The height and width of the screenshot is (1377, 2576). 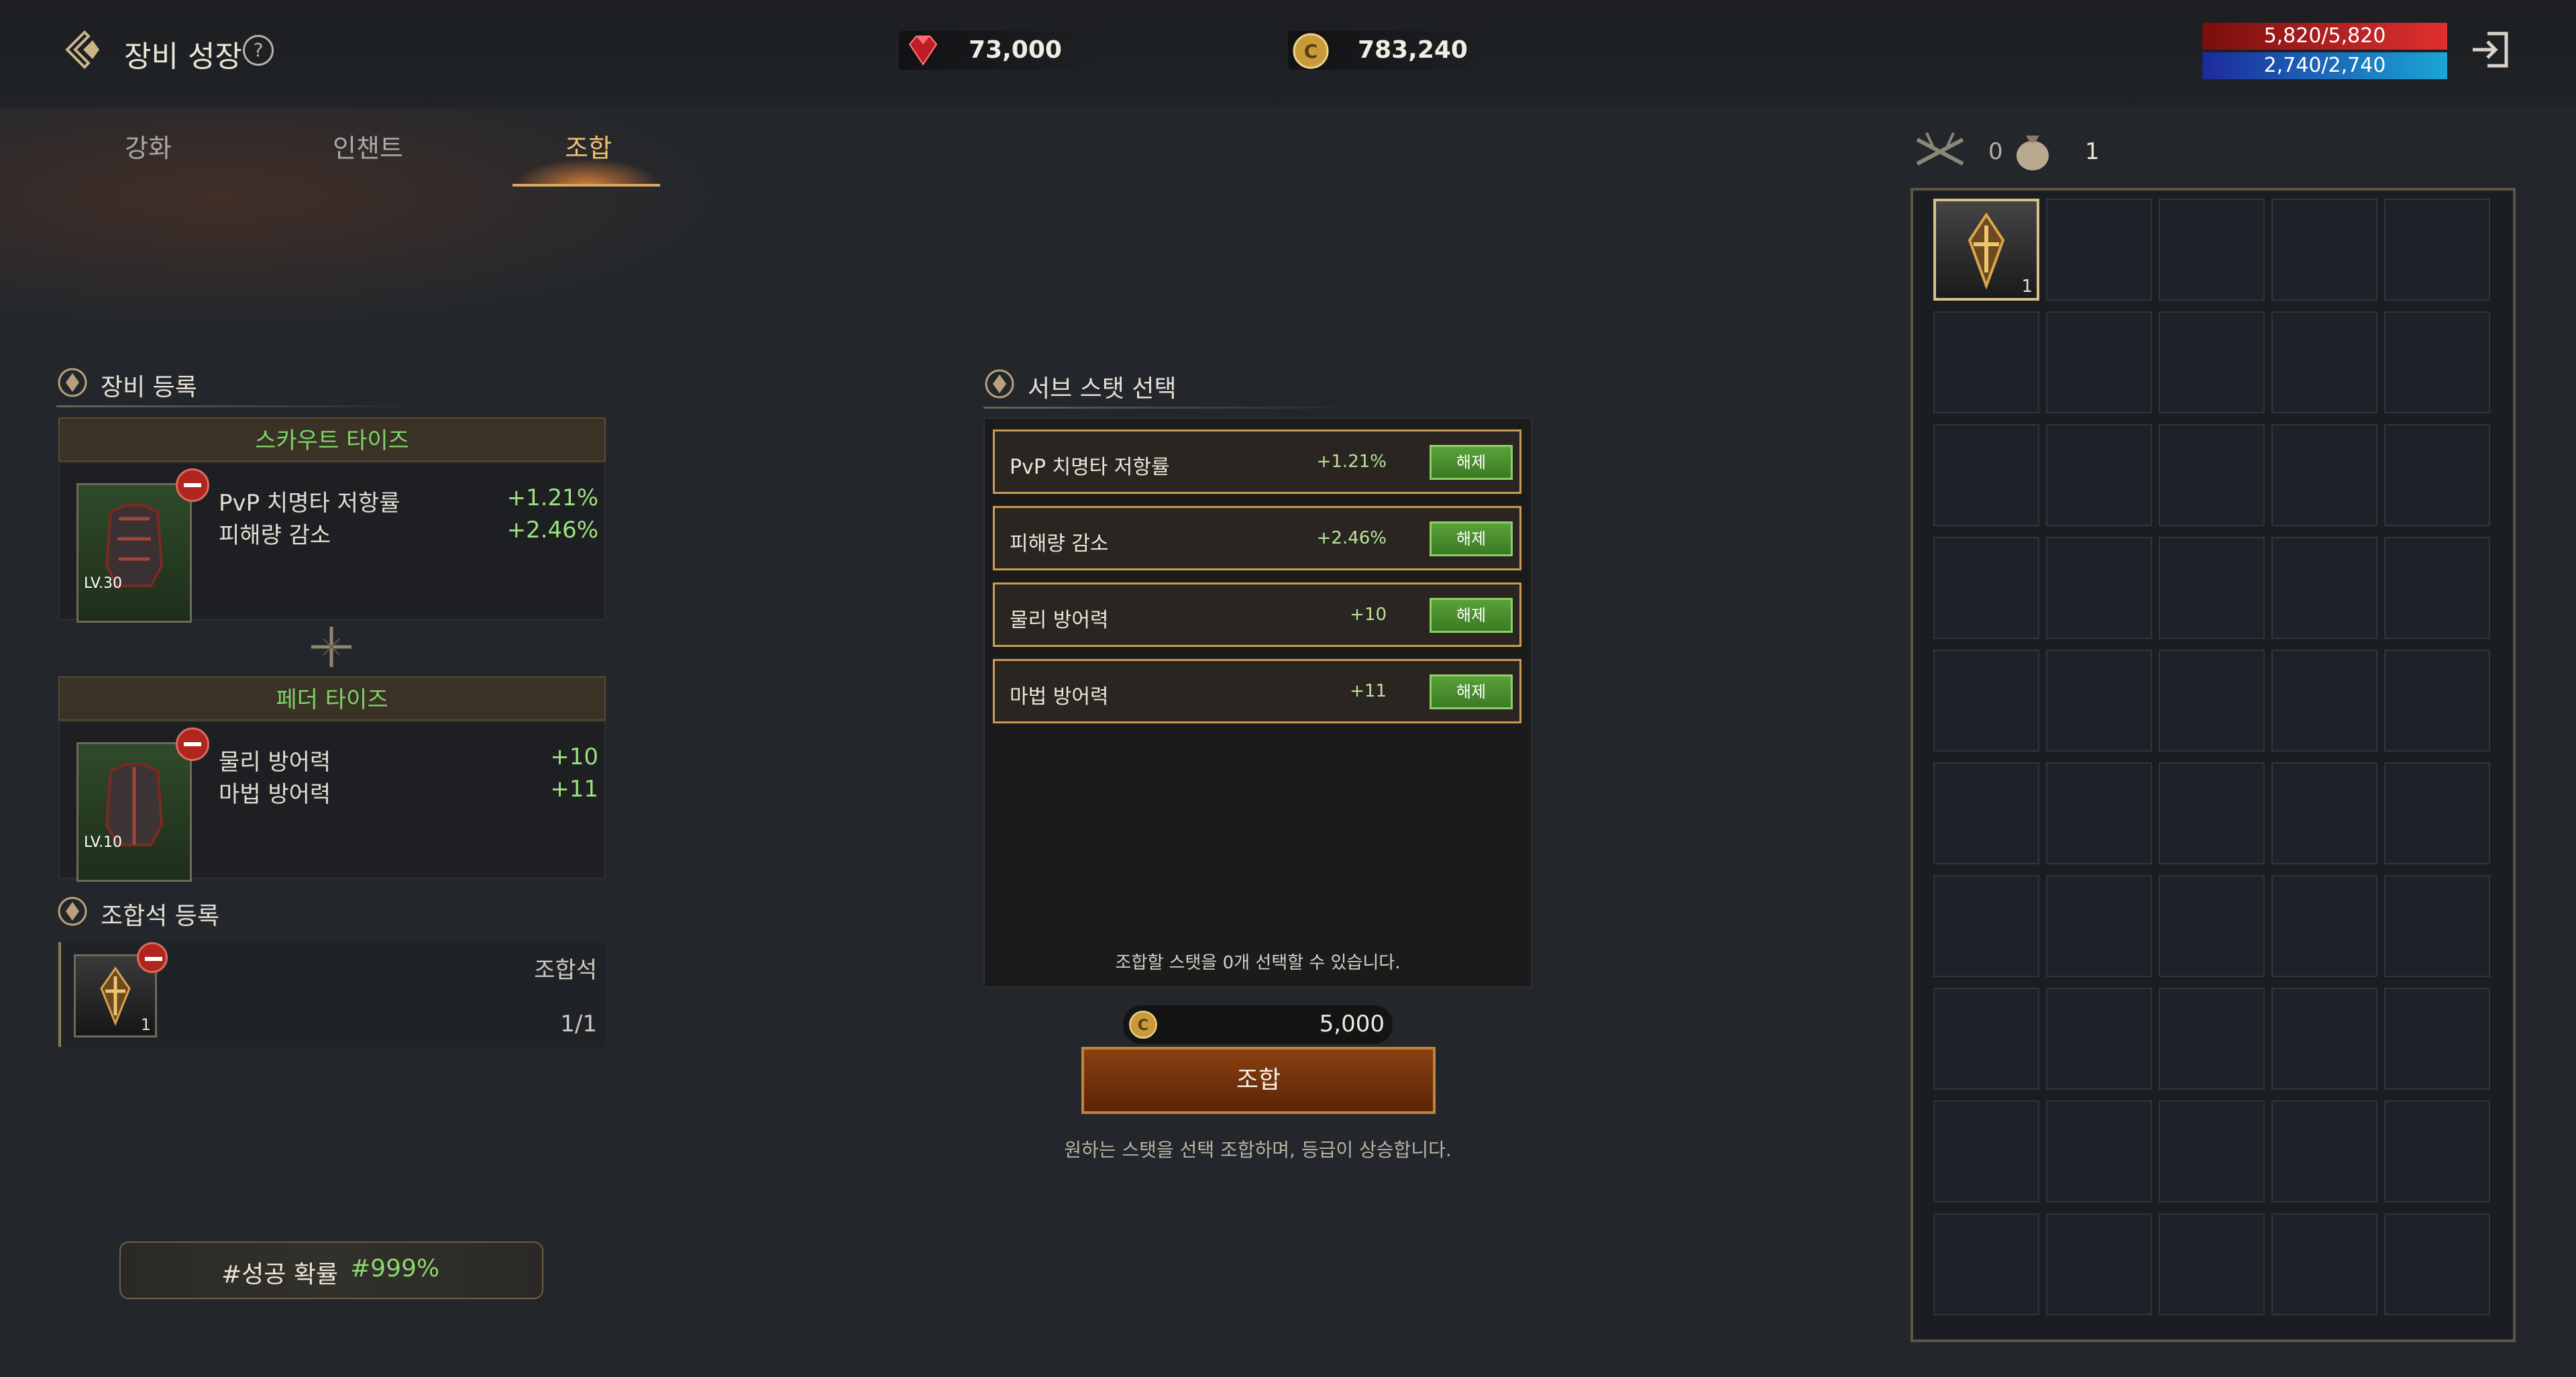 What do you see at coordinates (149, 387) in the screenshot?
I see `equipment-section-title: 장비 등록` at bounding box center [149, 387].